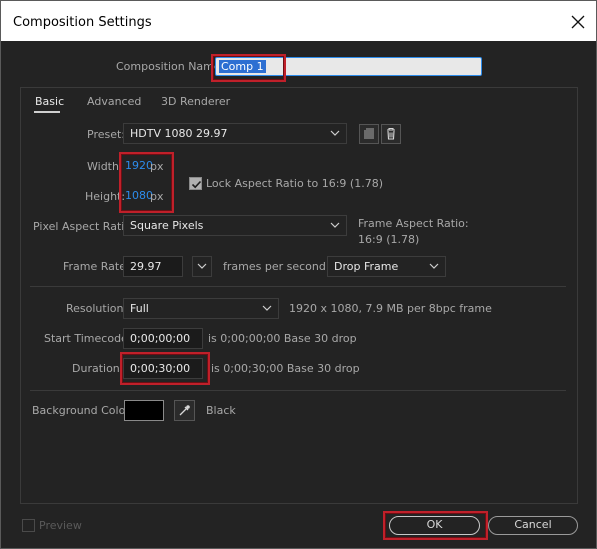 The height and width of the screenshot is (549, 597). I want to click on preset-value: HDTV 1080 29.97, so click(179, 133).